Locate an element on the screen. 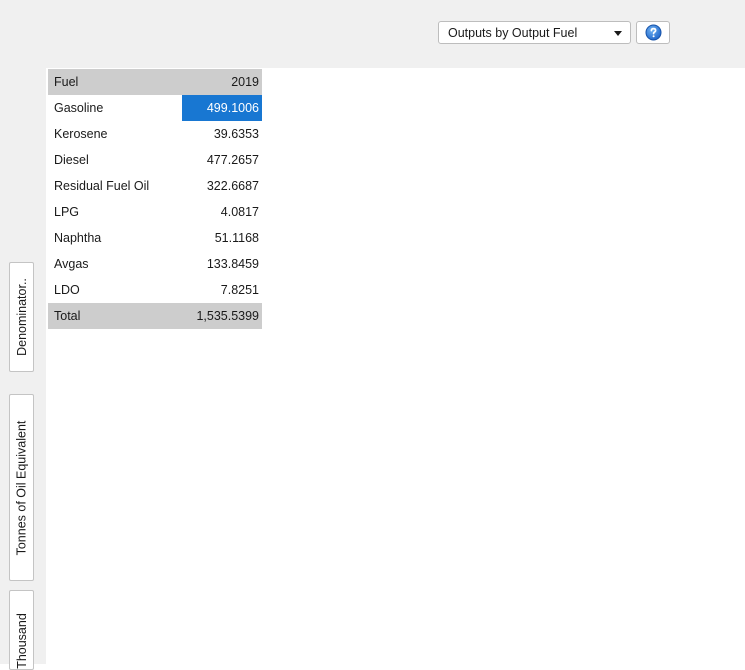 This screenshot has height=670, width=745. row-value: 51.1168 is located at coordinates (222, 238).